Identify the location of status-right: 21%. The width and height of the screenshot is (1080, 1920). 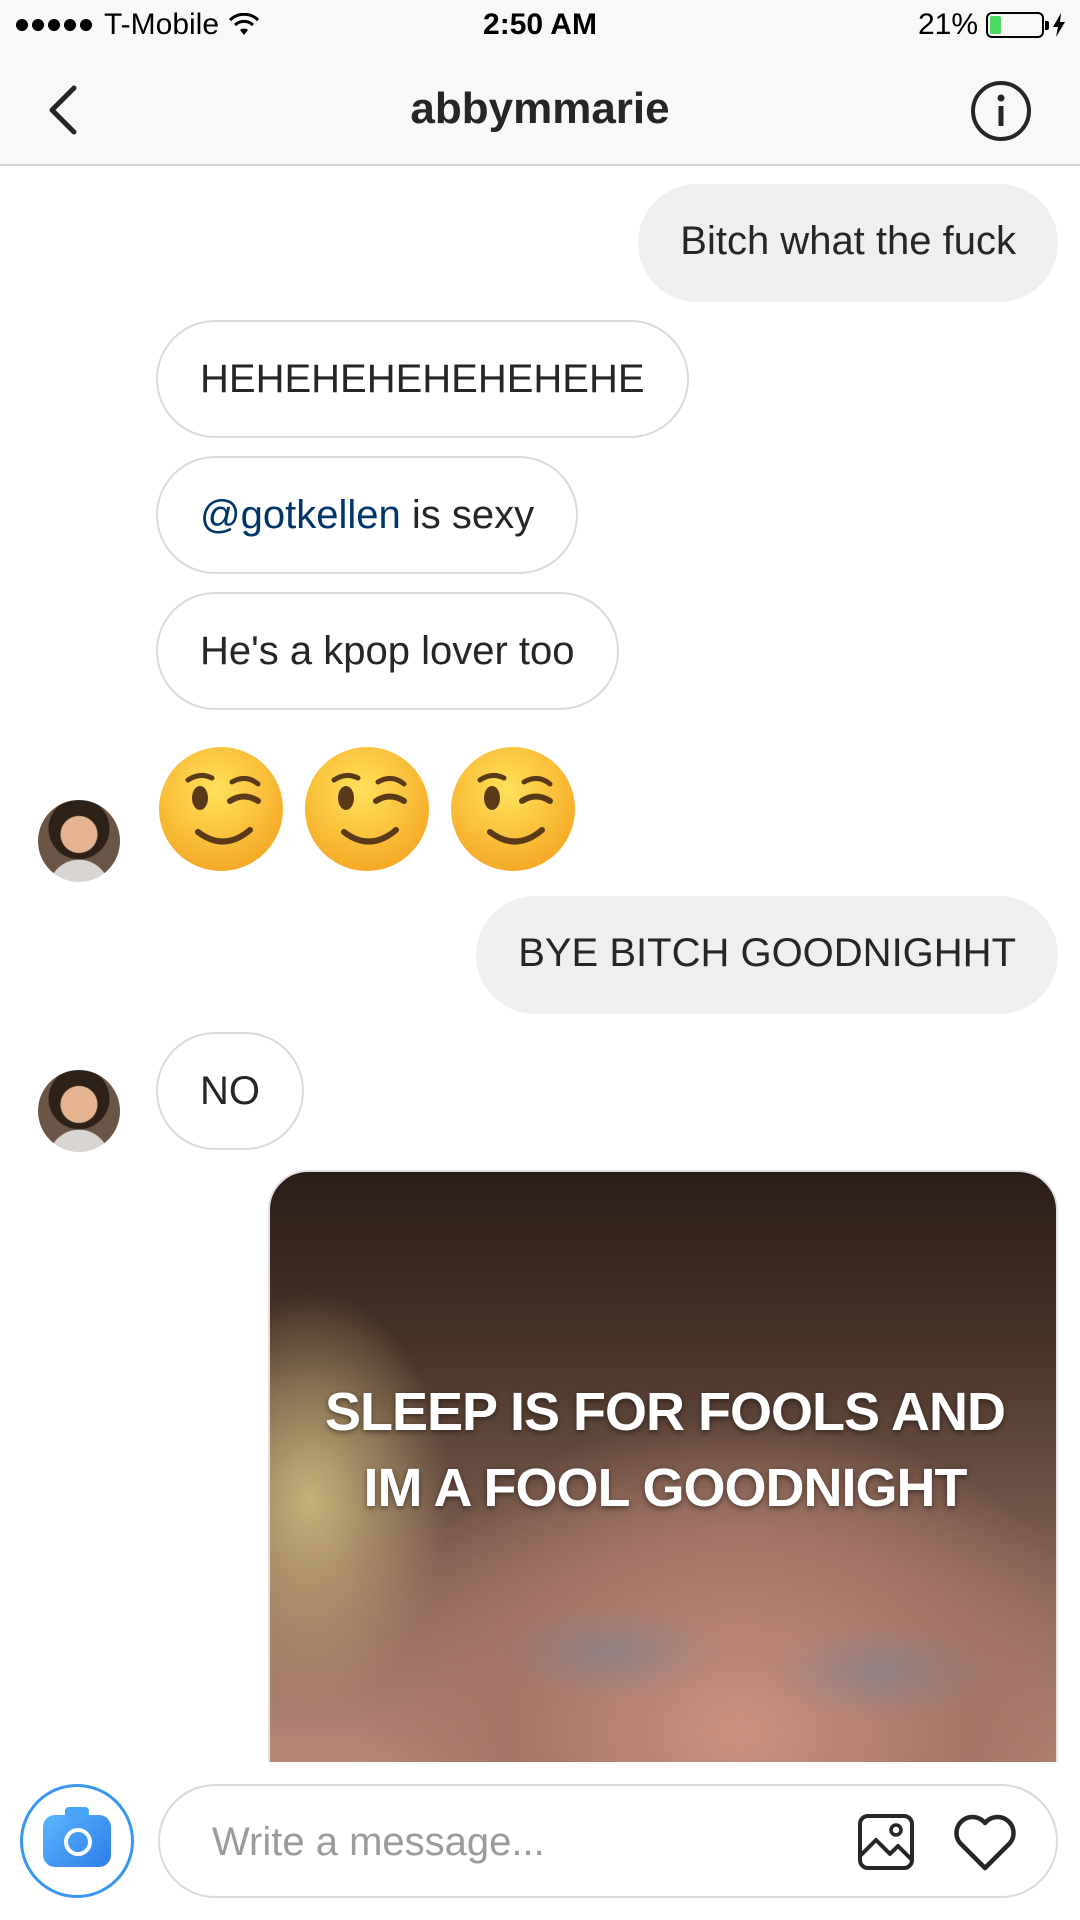
(992, 25).